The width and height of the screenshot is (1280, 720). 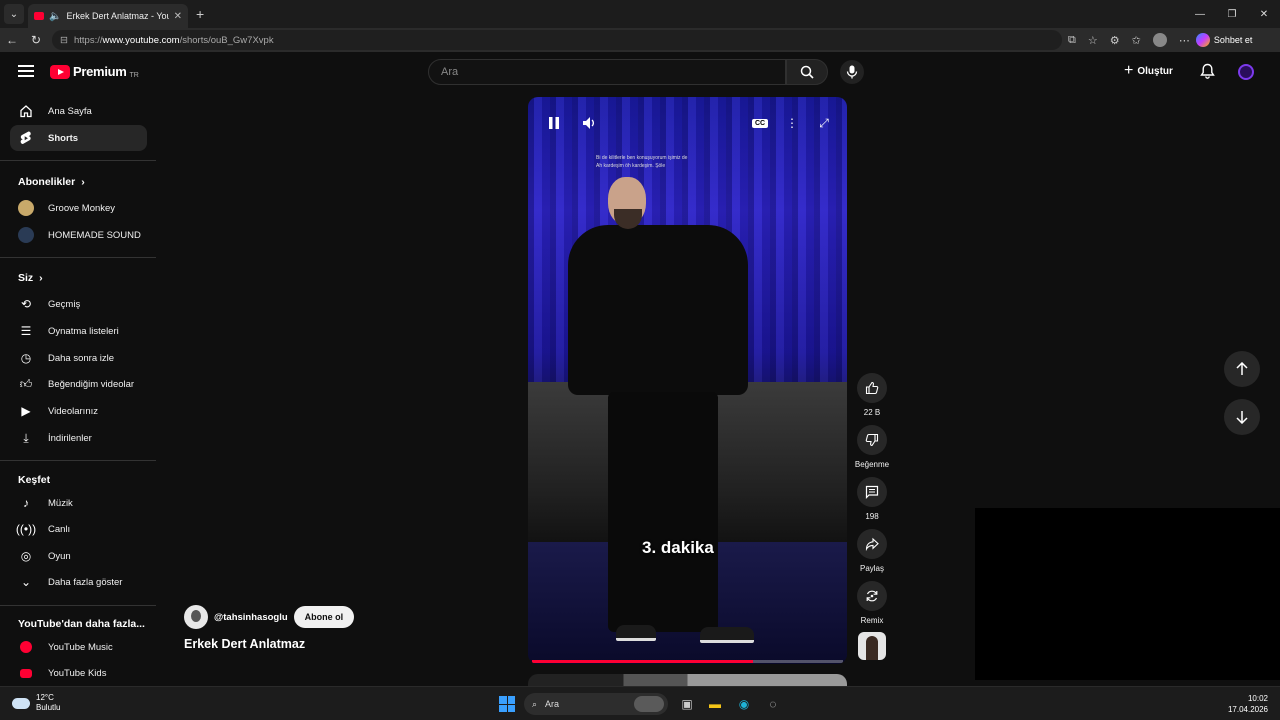 I want to click on sidebar-item-downloads: ⤓ İndirilenler, so click(x=78, y=438).